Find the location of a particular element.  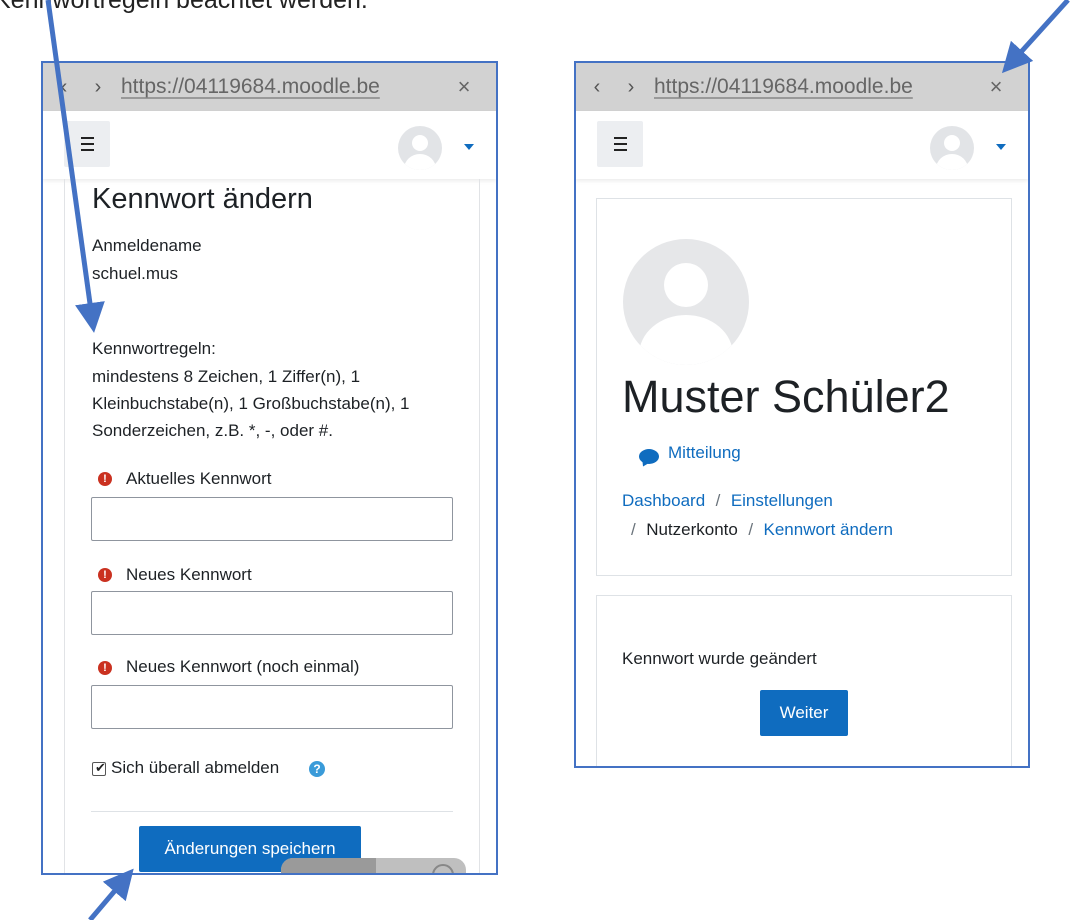

arrow-to-save-button is located at coordinates (111, 894).